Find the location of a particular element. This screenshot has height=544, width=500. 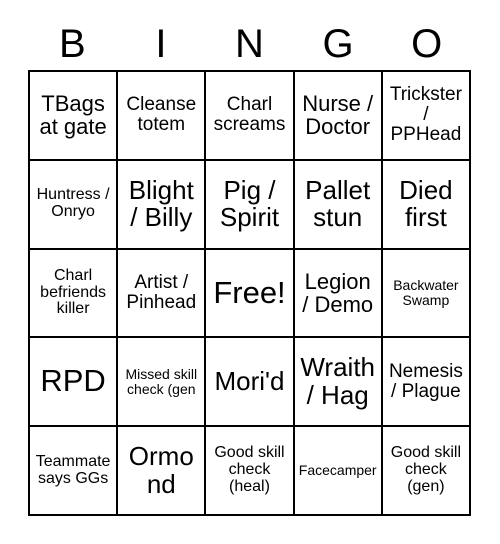

bingo-cell-r1c4: Nurse / Doctor is located at coordinates (338, 116).